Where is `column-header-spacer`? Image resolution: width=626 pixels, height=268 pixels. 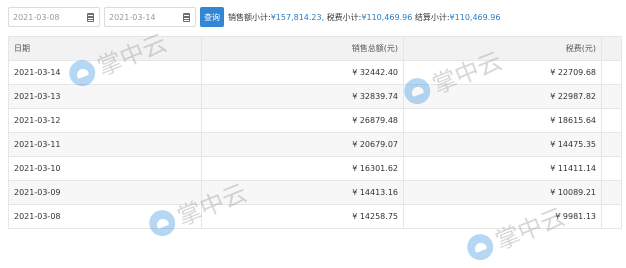 column-header-spacer is located at coordinates (611, 48).